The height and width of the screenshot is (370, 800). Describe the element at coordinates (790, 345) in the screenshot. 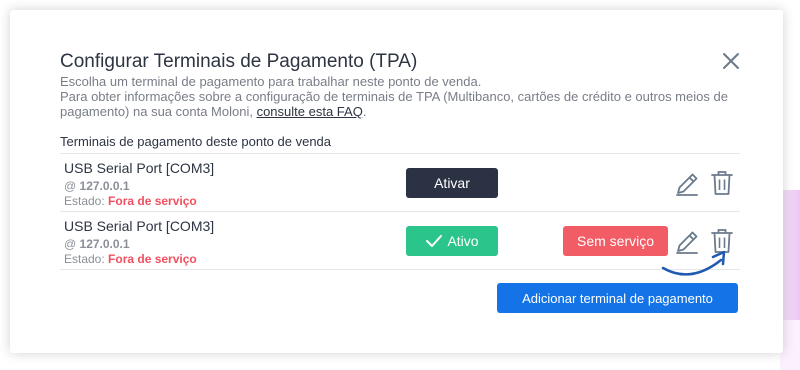

I see `background-accent-lower` at that location.